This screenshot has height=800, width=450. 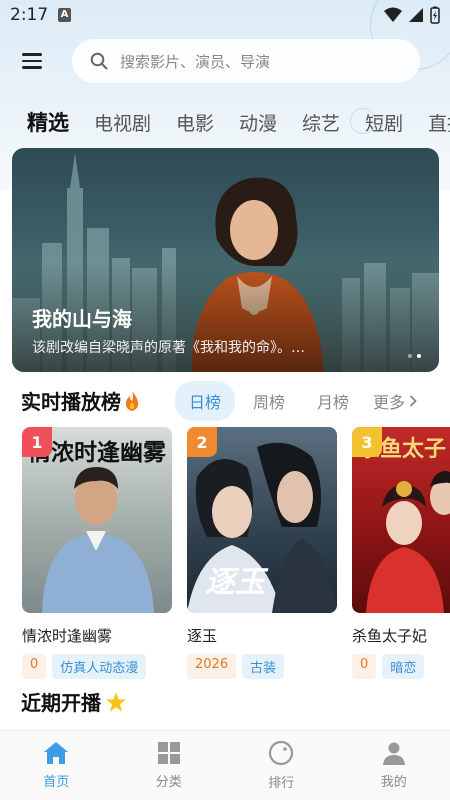 What do you see at coordinates (116, 701) in the screenshot?
I see `star-icon` at bounding box center [116, 701].